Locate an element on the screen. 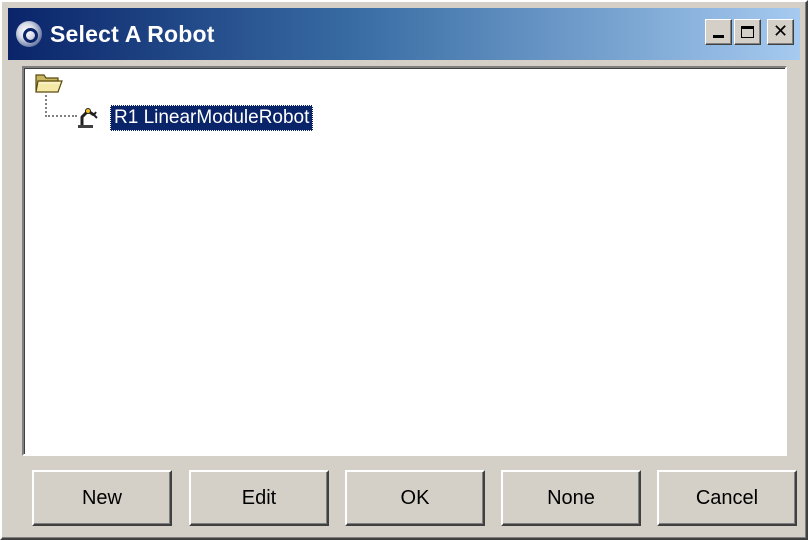 The image size is (808, 540). tree-connector-line is located at coordinates (61, 106).